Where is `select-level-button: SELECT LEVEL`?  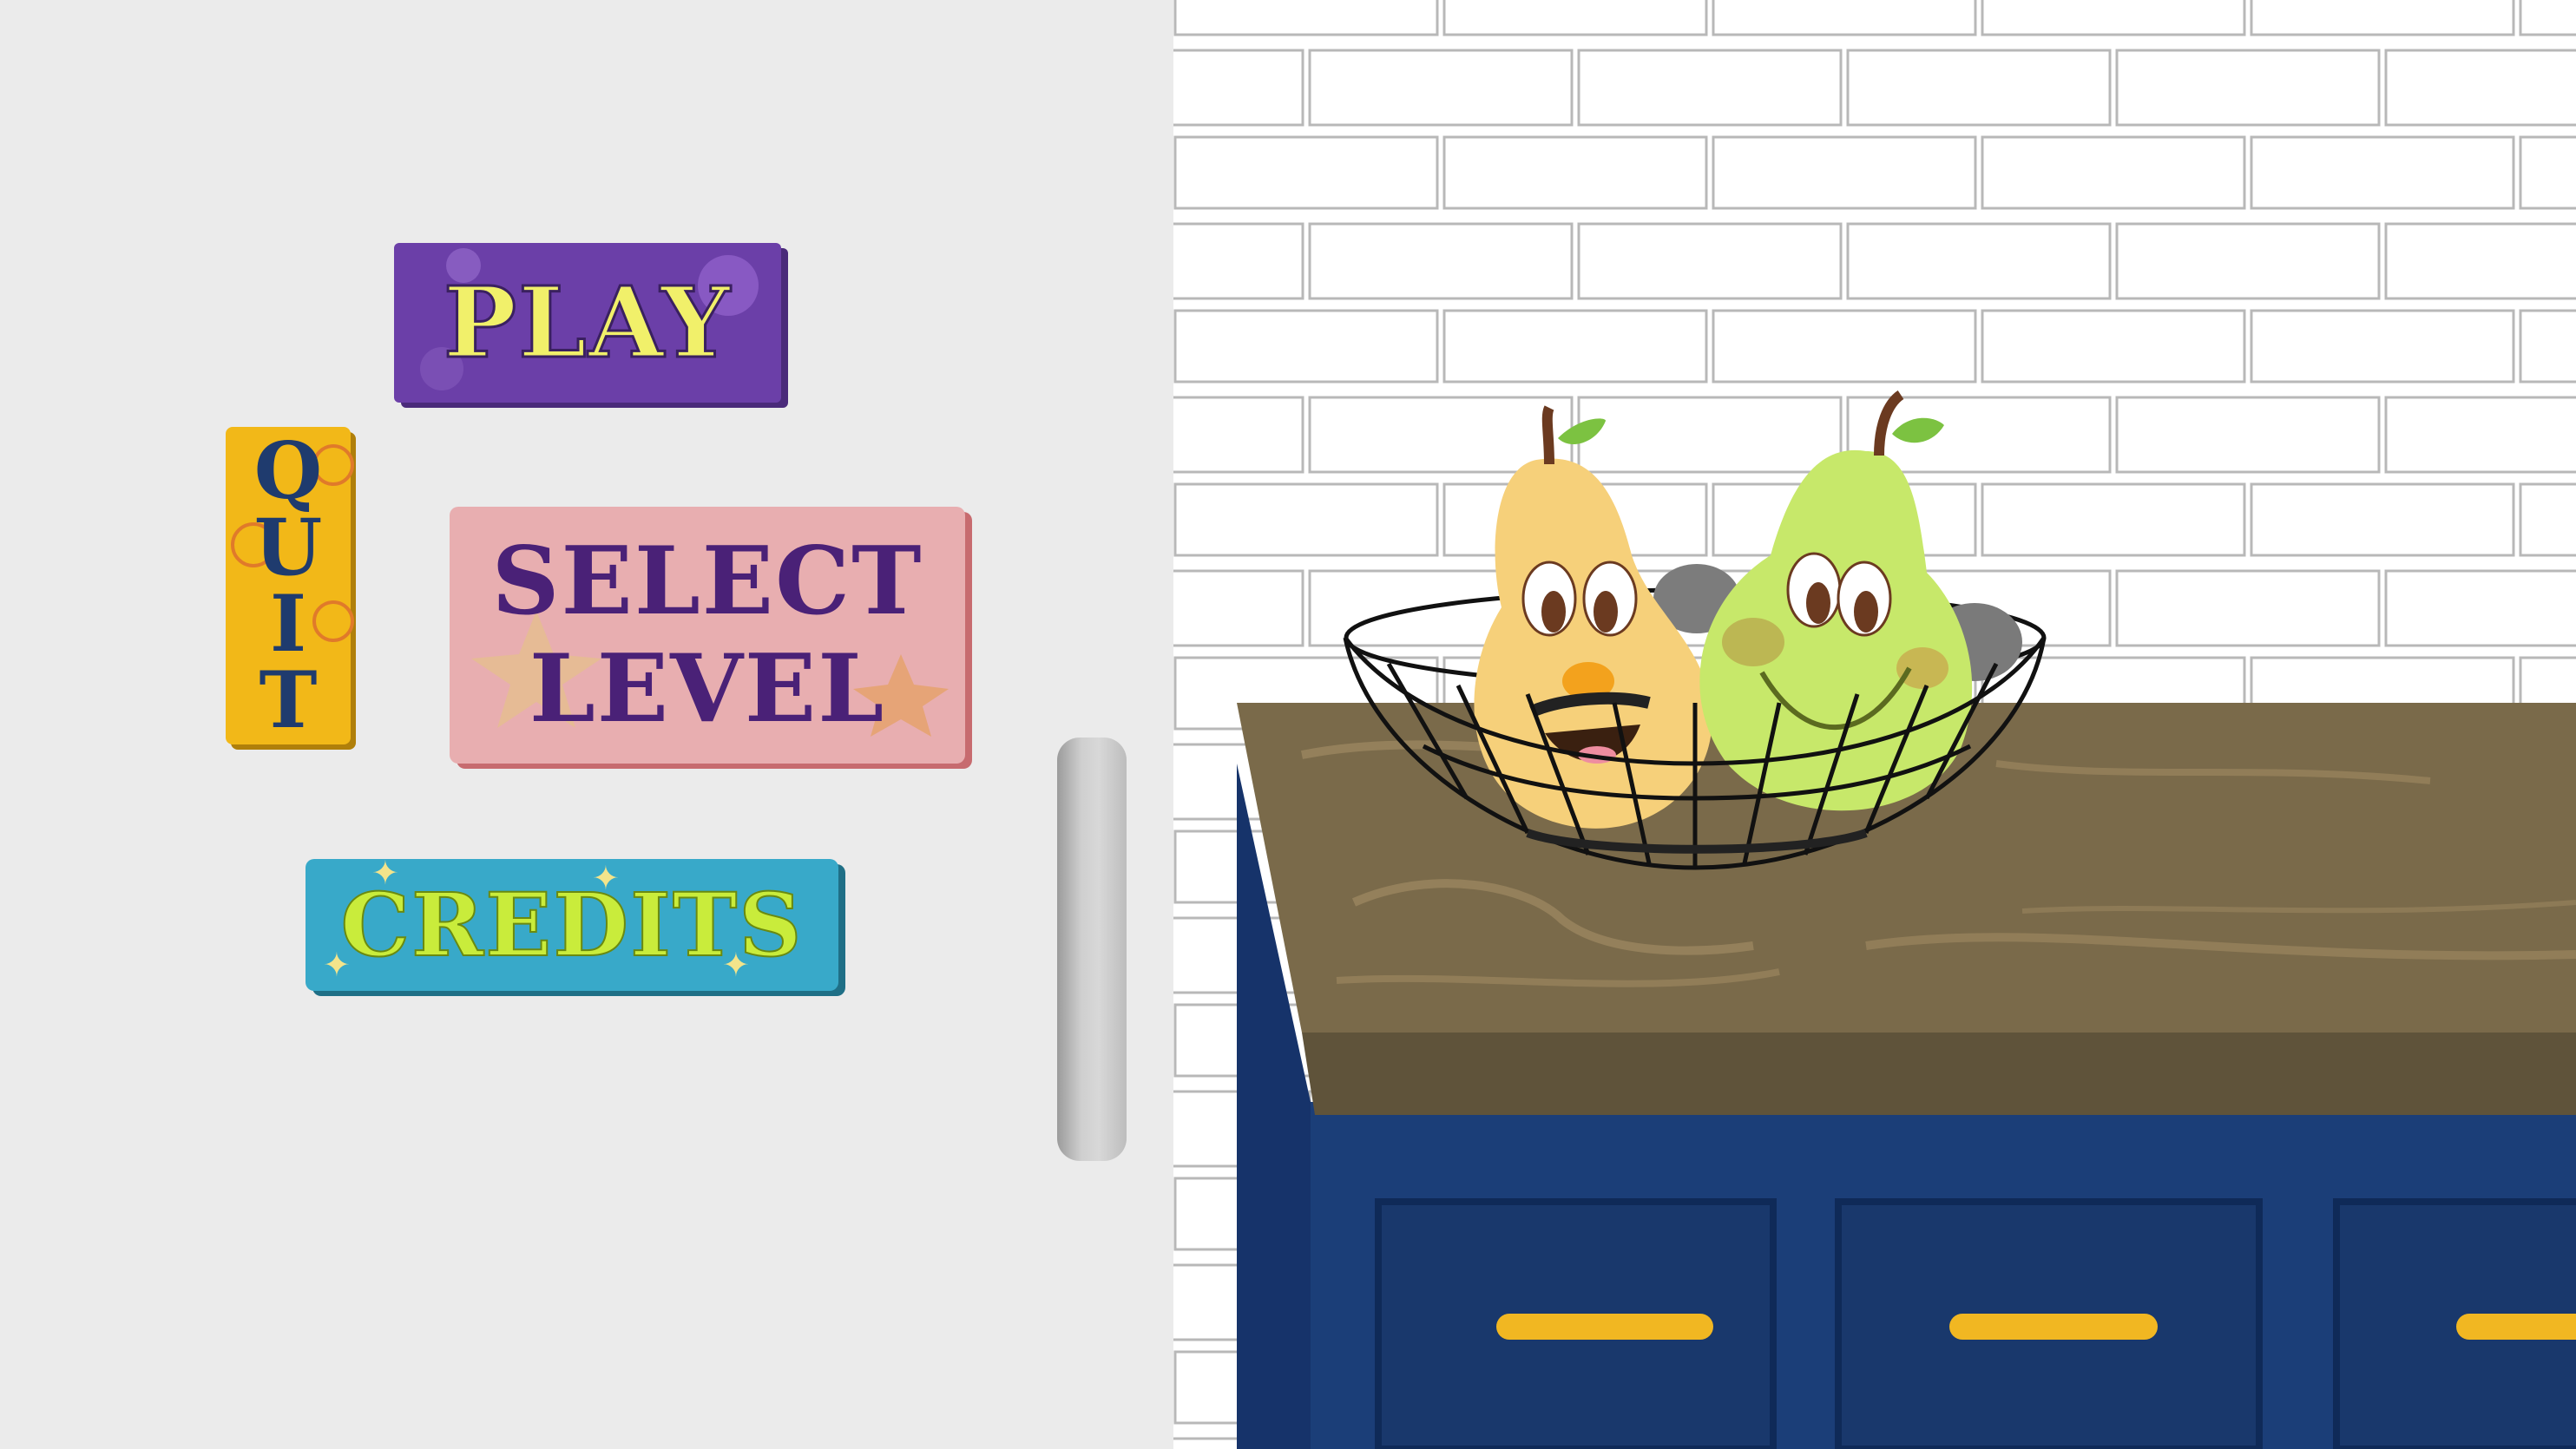 select-level-button: SELECT LEVEL is located at coordinates (707, 635).